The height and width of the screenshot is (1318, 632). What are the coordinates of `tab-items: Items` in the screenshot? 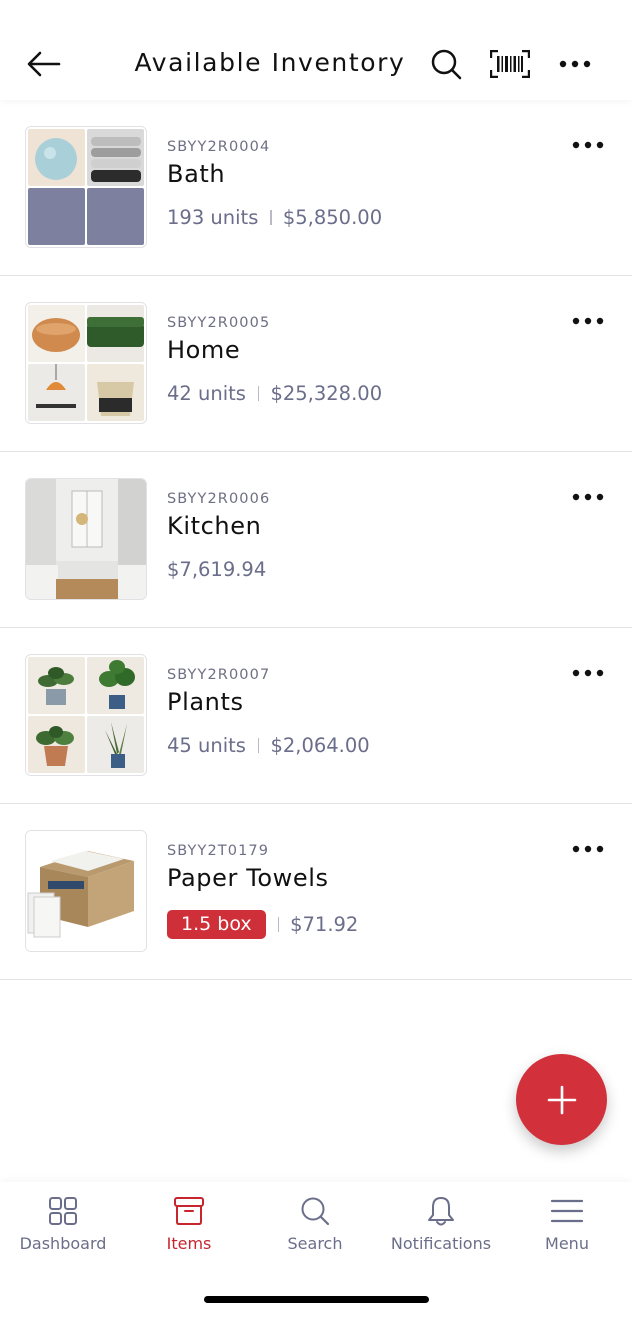 It's located at (189, 1222).